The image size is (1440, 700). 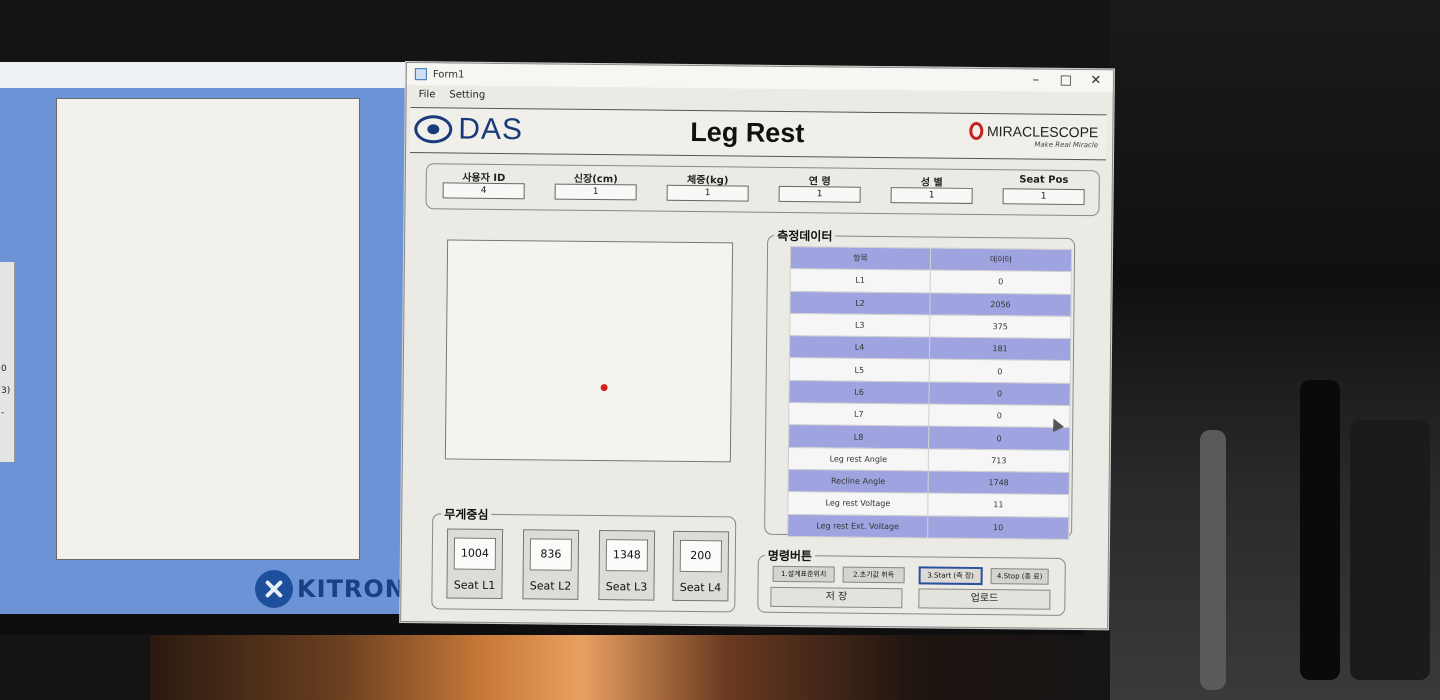 What do you see at coordinates (483, 191) in the screenshot?
I see `user-id-input: 4` at bounding box center [483, 191].